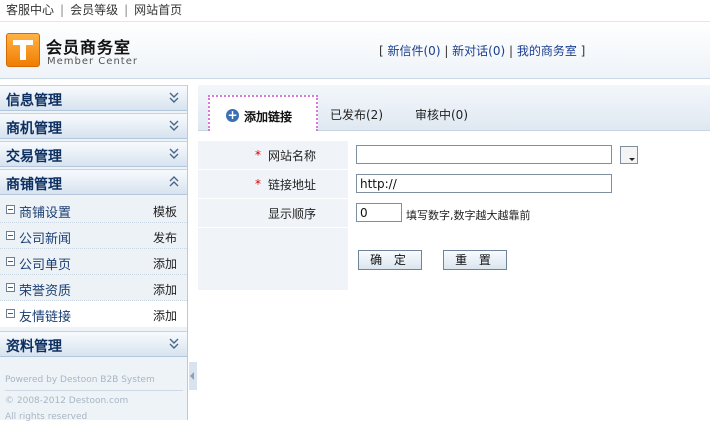 The width and height of the screenshot is (710, 425). What do you see at coordinates (292, 185) in the screenshot?
I see `link-url-label: 链接地址` at bounding box center [292, 185].